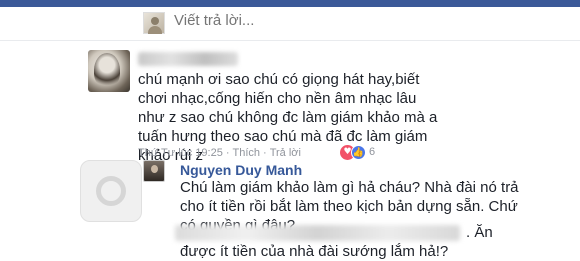  I want to click on comment2-last-line: được ít tiền của nhà đài sướng lắm hả!?, so click(314, 251).